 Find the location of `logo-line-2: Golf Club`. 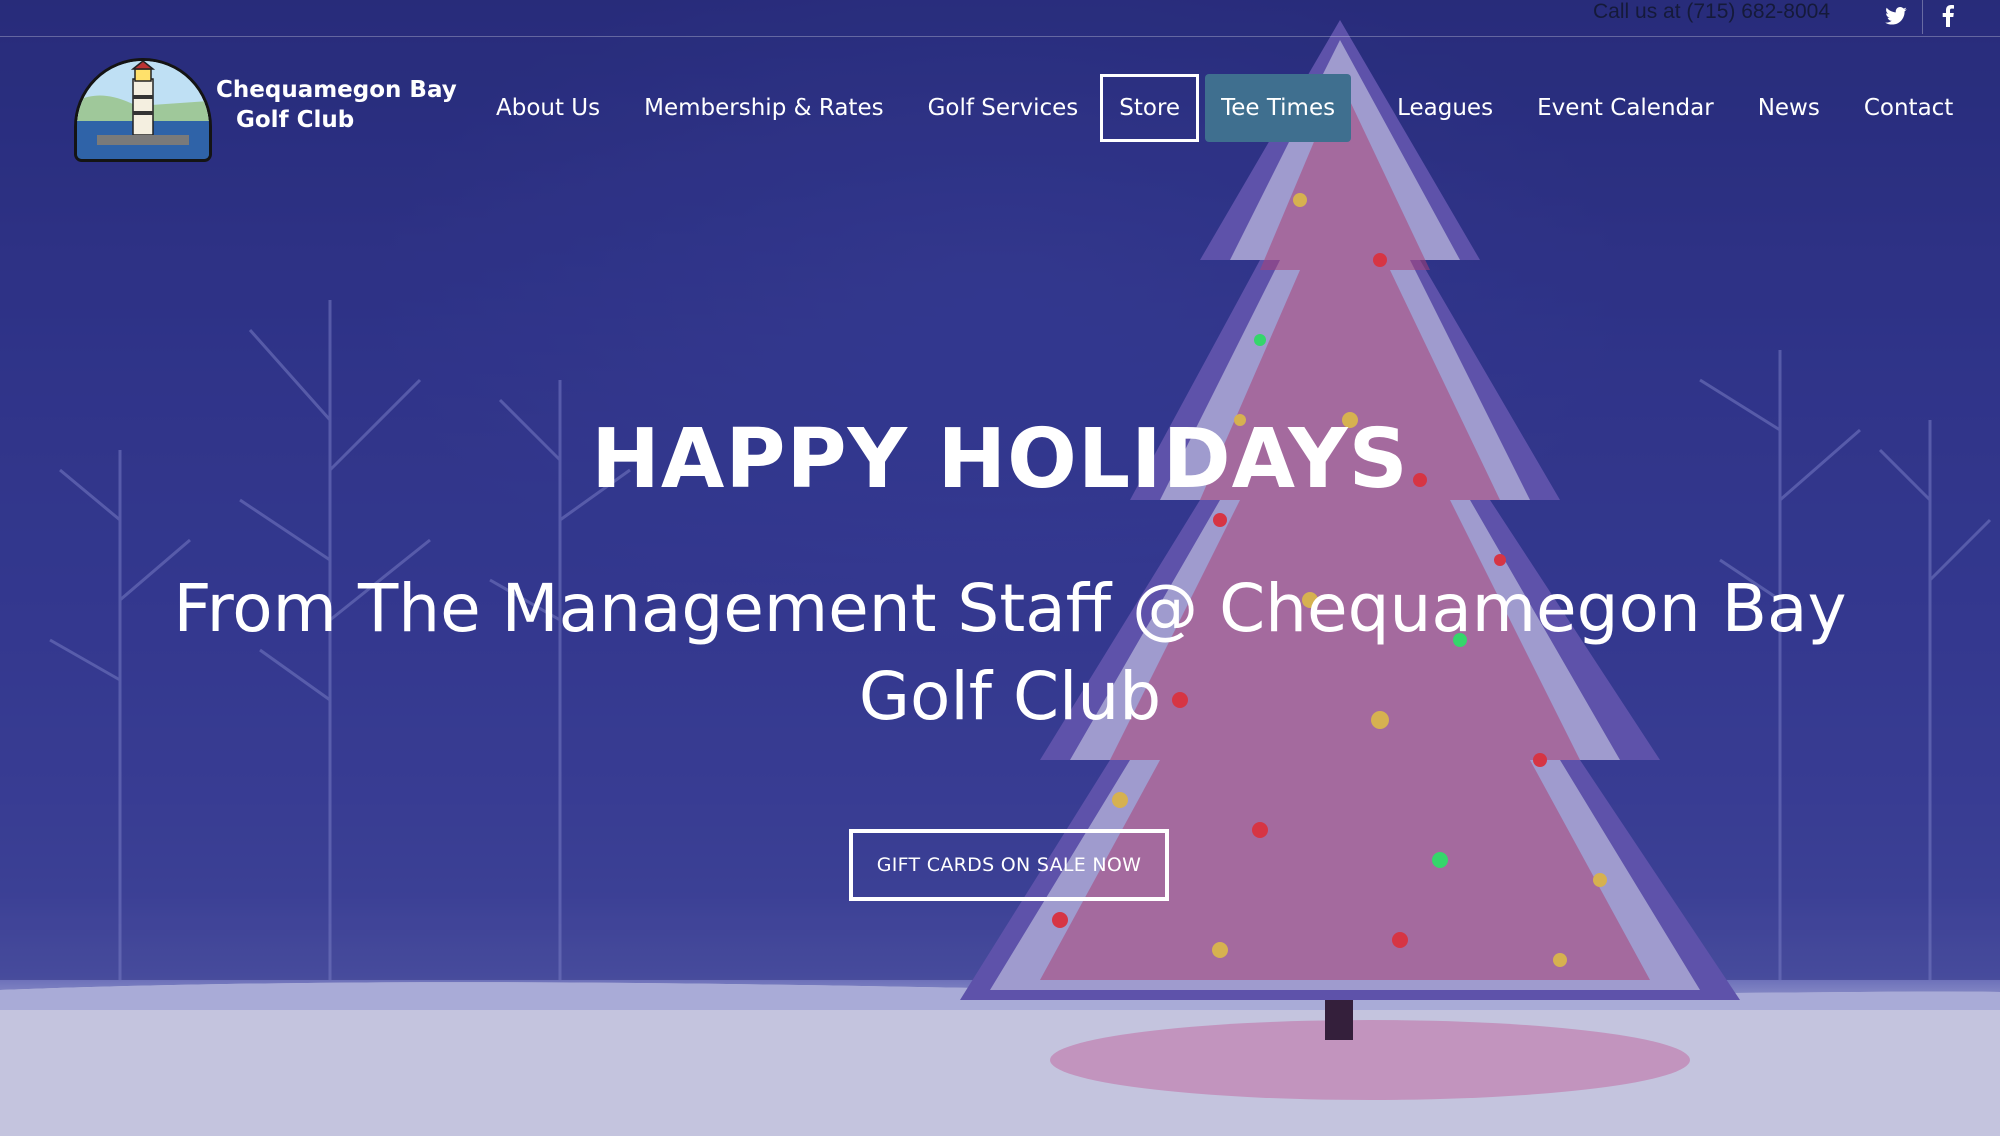

logo-line-2: Golf Club is located at coordinates (295, 120).